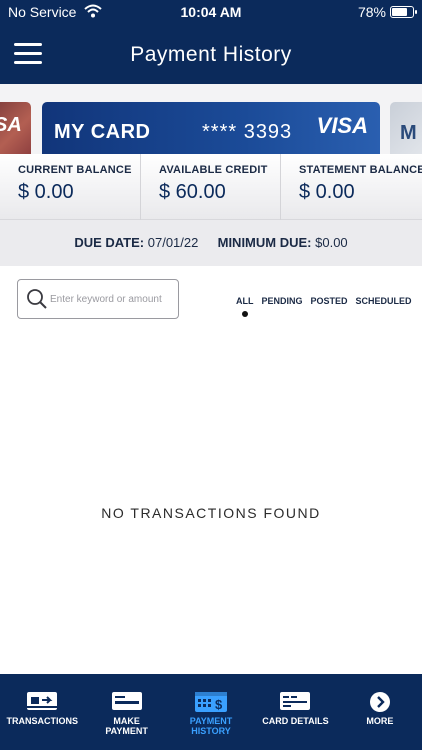  I want to click on empty-state-message: NO TRANSACTIONS FOUND, so click(211, 513).